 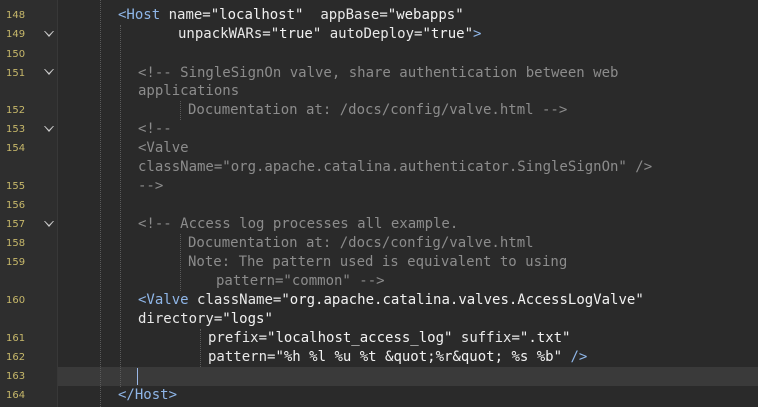 I want to click on attr-name: autoDeploy=, so click(x=376, y=34).